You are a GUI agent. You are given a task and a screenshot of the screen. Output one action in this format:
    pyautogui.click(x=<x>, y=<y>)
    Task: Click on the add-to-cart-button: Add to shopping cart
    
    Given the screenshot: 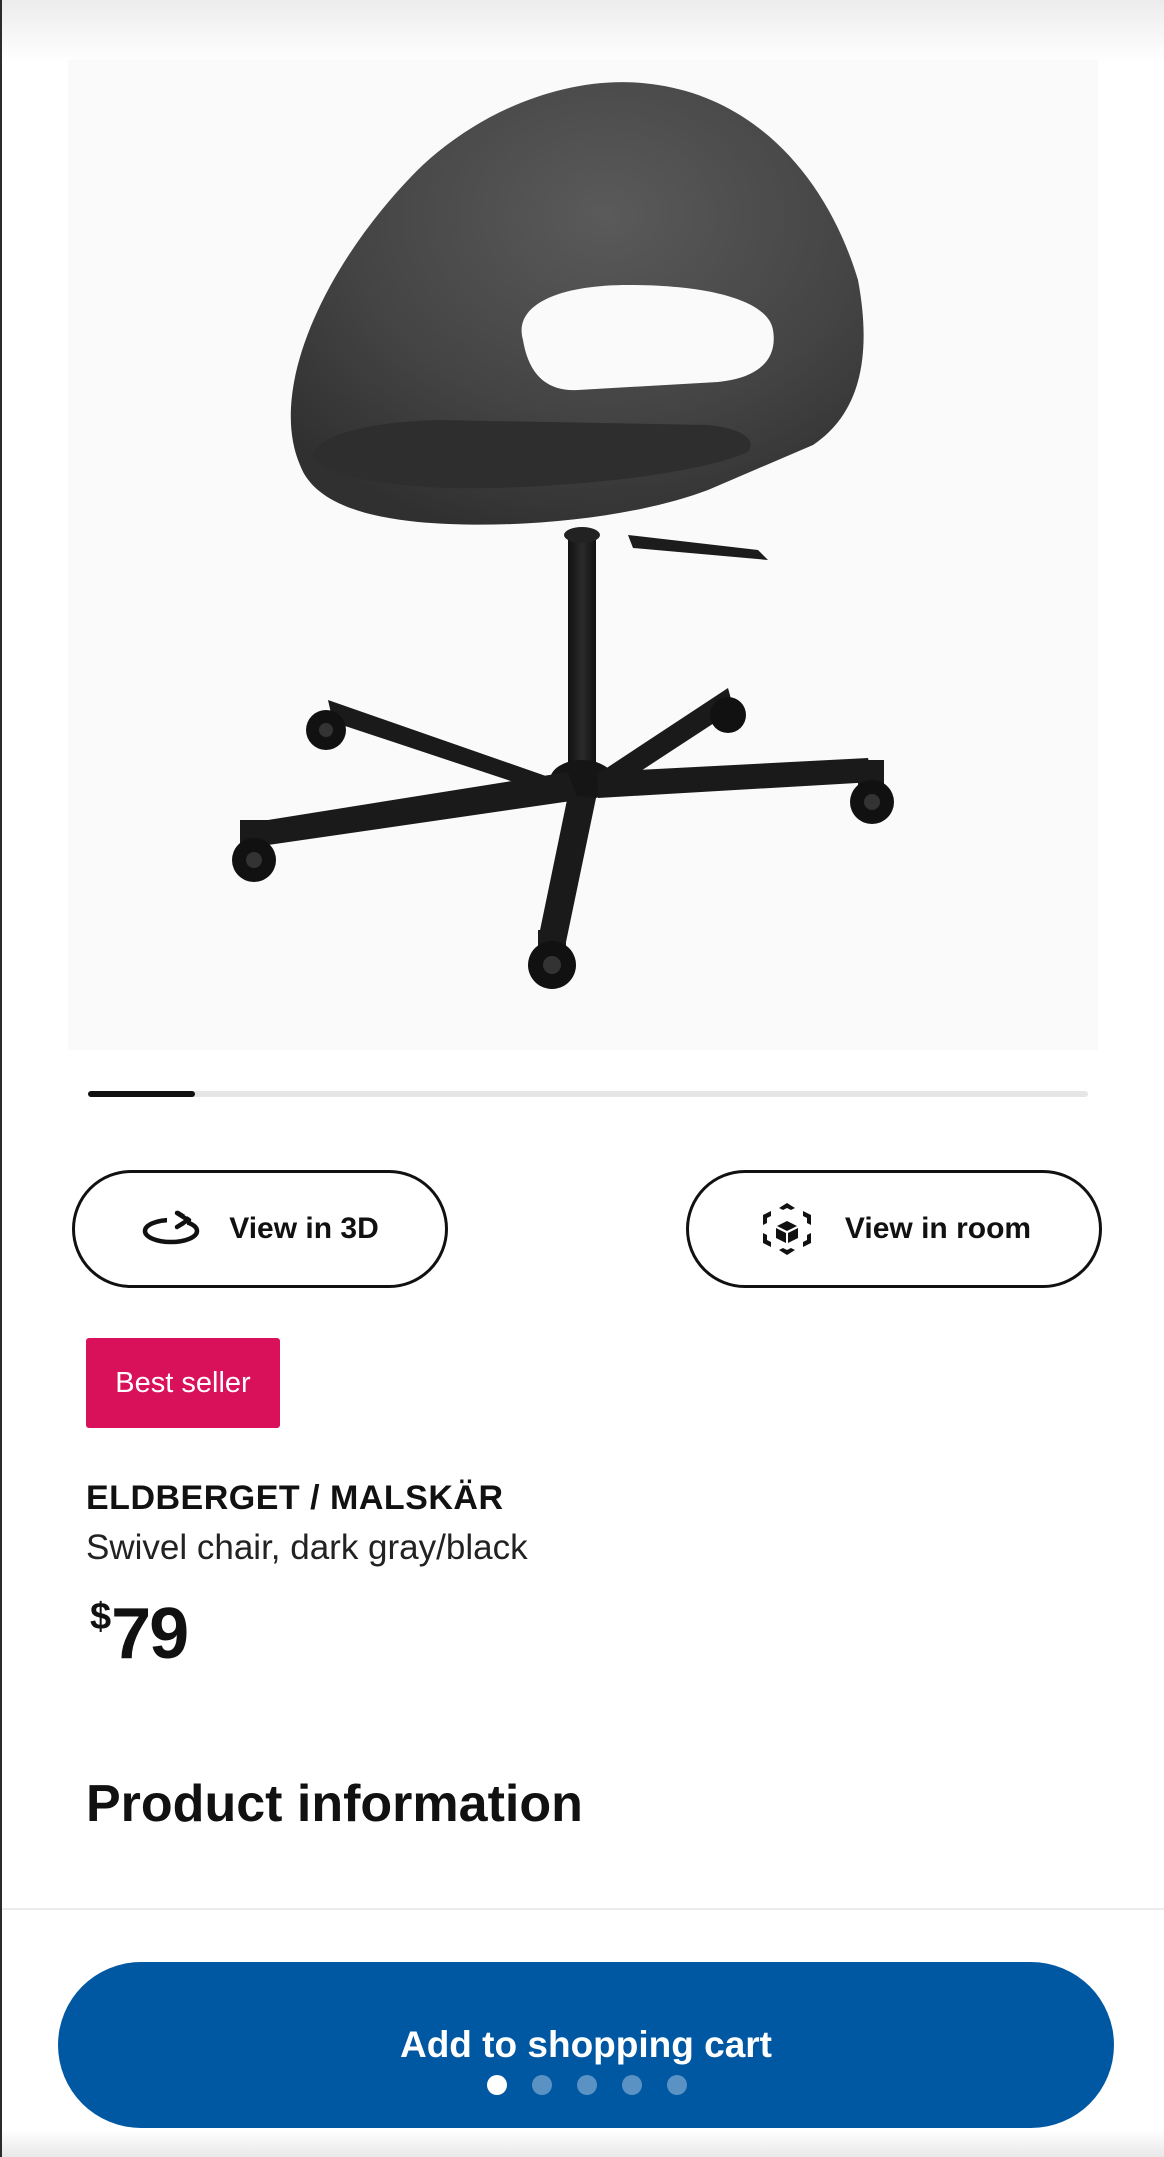 What is the action you would take?
    pyautogui.click(x=586, y=2045)
    